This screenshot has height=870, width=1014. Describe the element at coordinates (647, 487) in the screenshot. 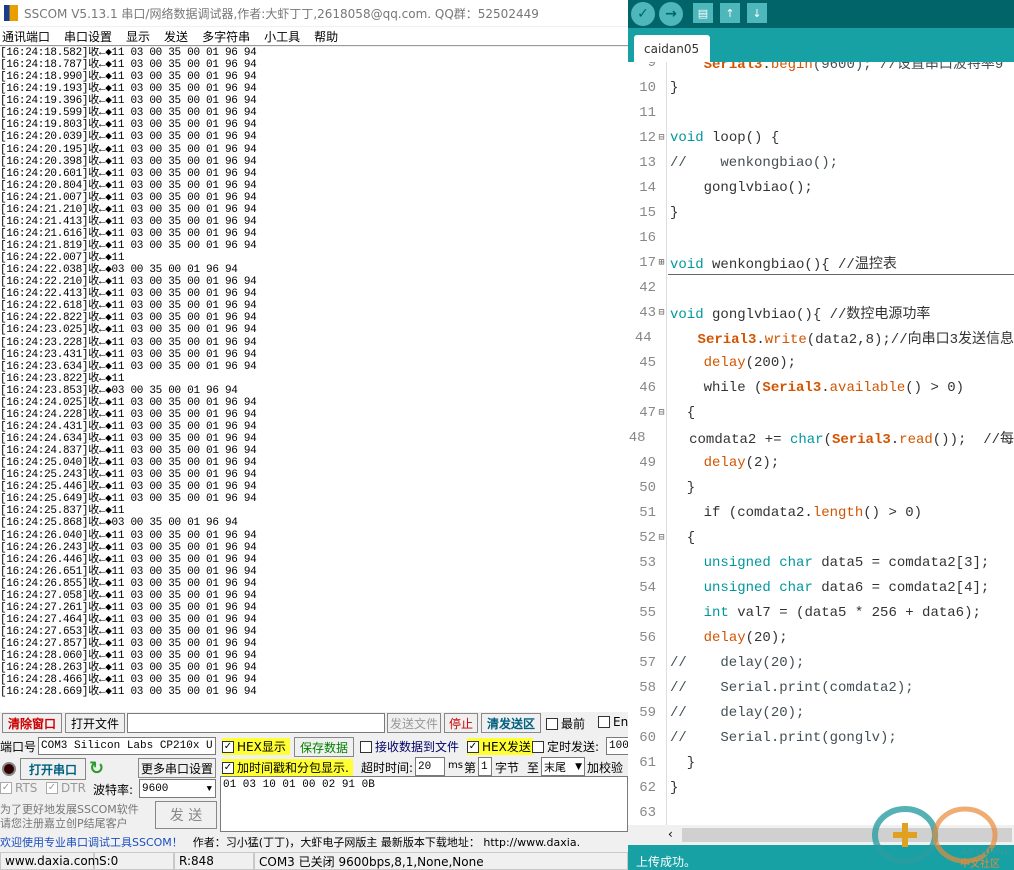

I see `line-number: 50` at that location.